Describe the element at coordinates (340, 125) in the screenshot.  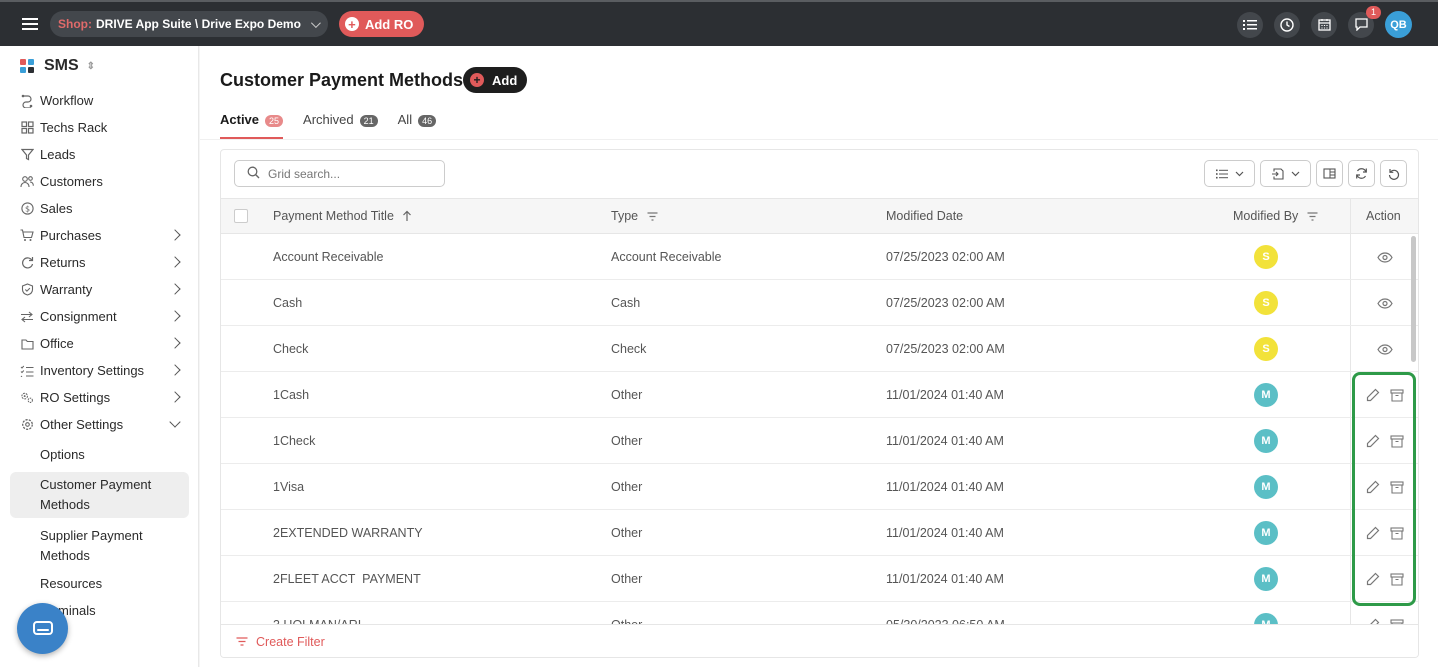
I see `tab-archived: Archived 21` at that location.